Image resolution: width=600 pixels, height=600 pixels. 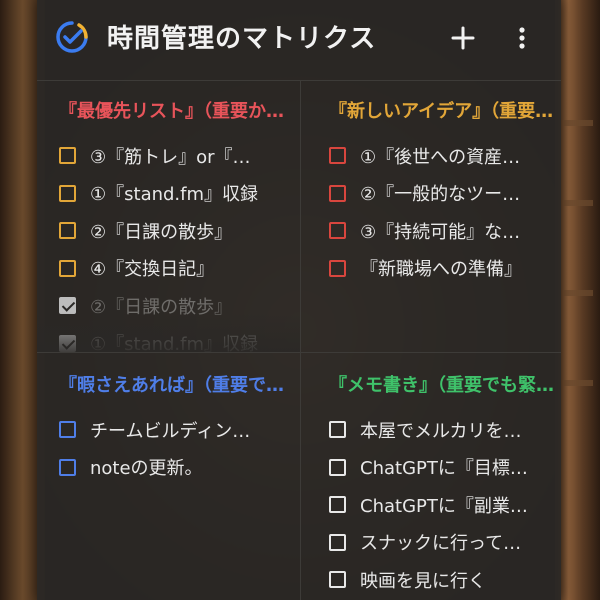 I want to click on app-logo-icon, so click(x=72, y=37).